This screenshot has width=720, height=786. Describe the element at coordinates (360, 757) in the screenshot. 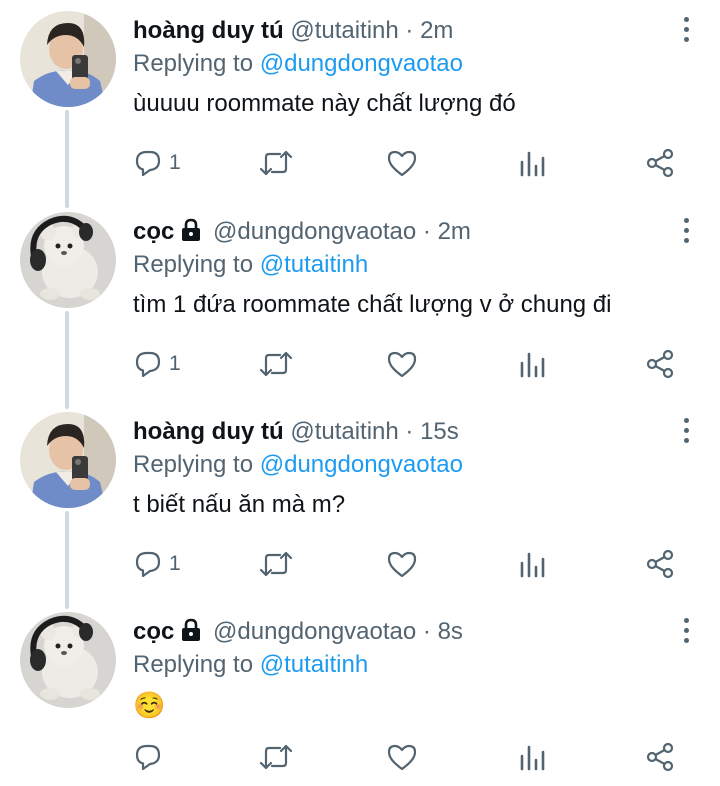

I see `action-bar` at that location.